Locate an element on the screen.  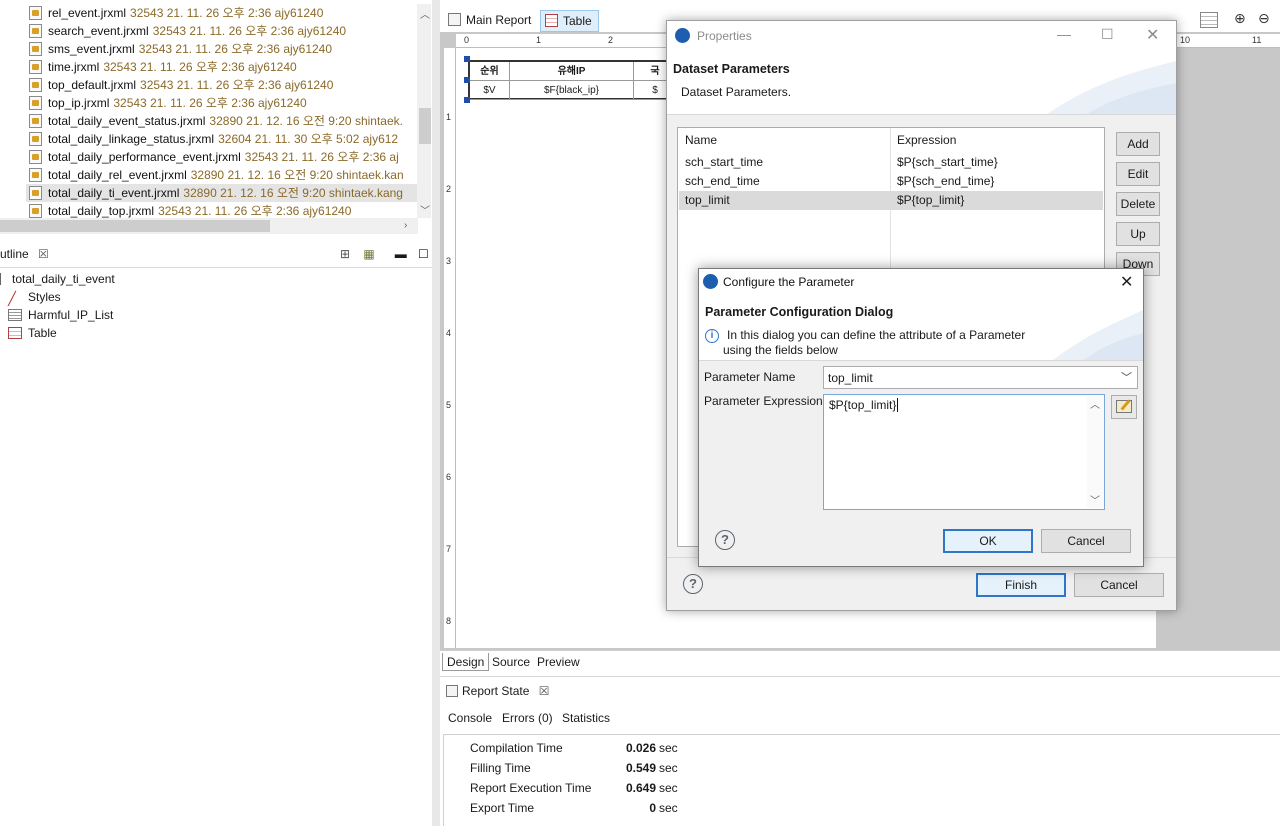
parameter-expression-textarea: $P{top_limit} is located at coordinates (964, 452).